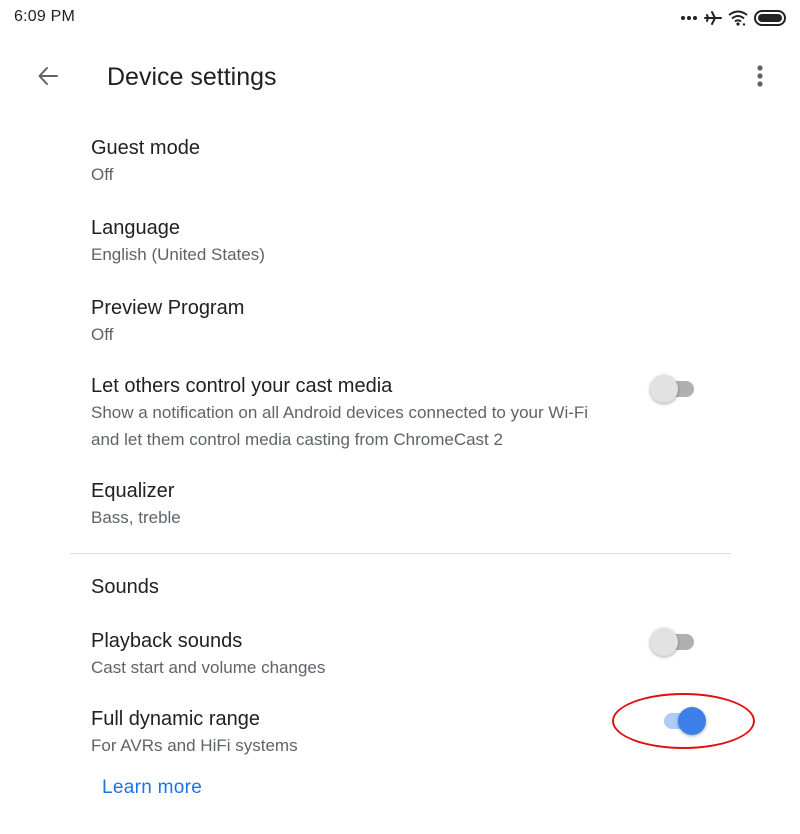 The image size is (800, 834). I want to click on setting-summary: Bass, treble, so click(136, 517).